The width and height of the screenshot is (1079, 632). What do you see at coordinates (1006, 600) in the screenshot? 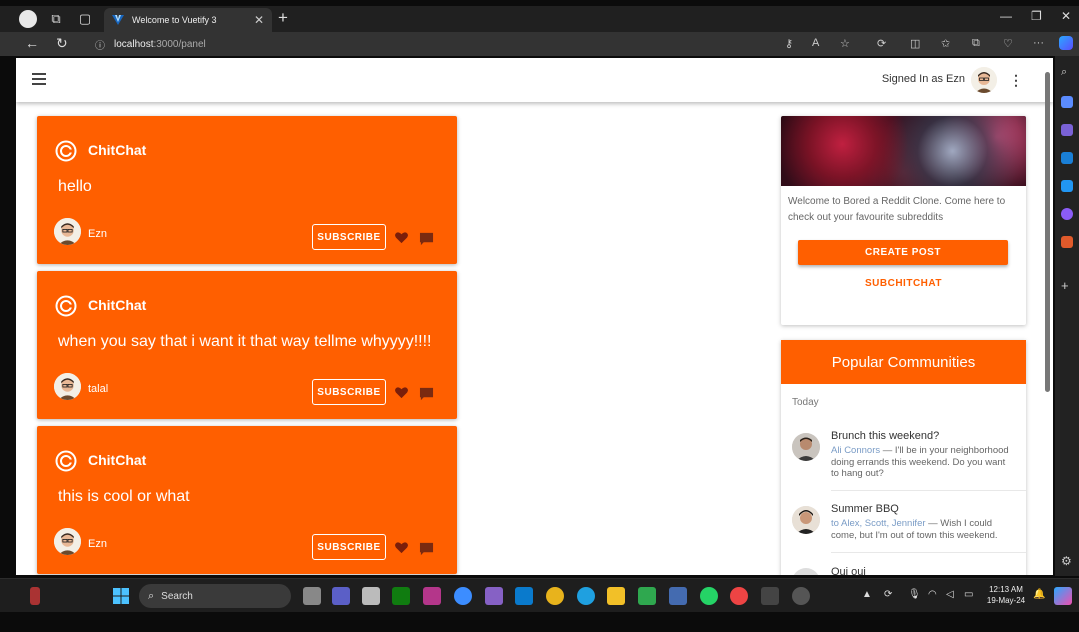
I see `clock-date: 19-May-24` at bounding box center [1006, 600].